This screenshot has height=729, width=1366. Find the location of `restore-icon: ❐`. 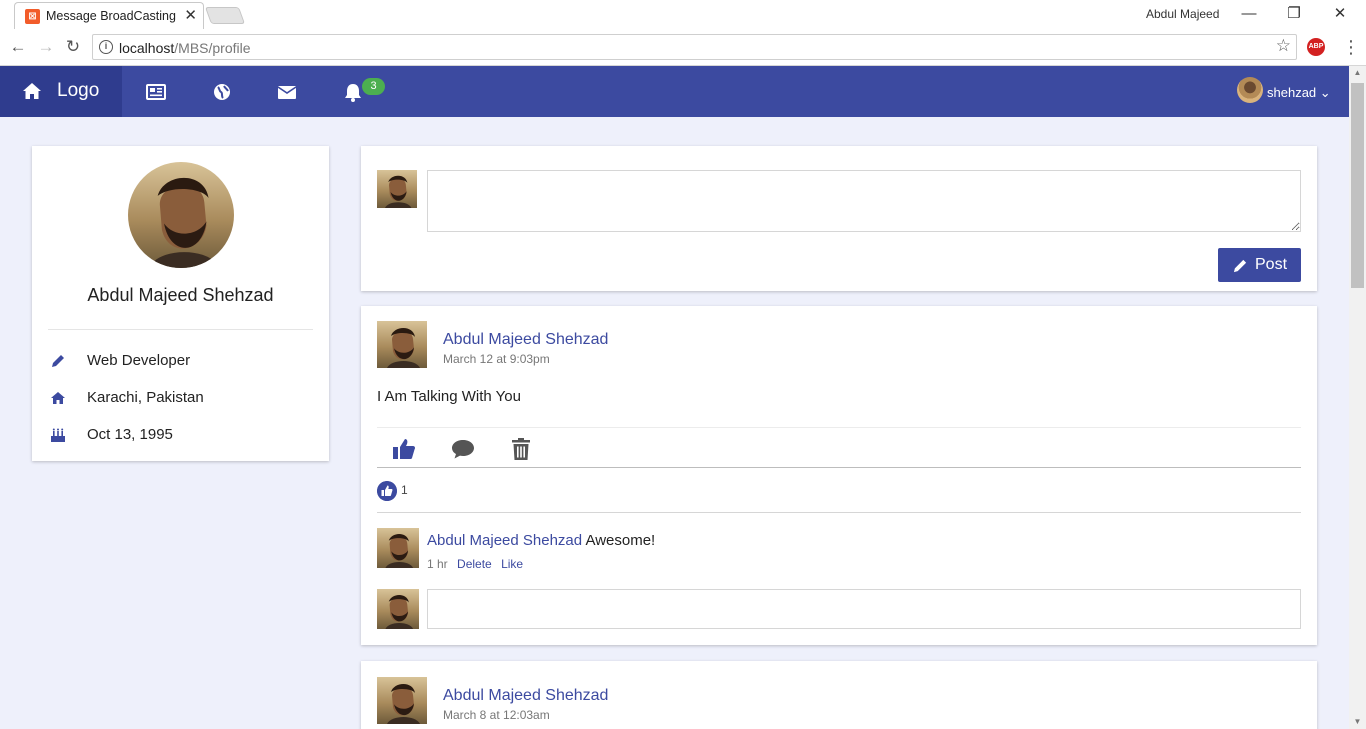

restore-icon: ❐ is located at coordinates (1294, 14).